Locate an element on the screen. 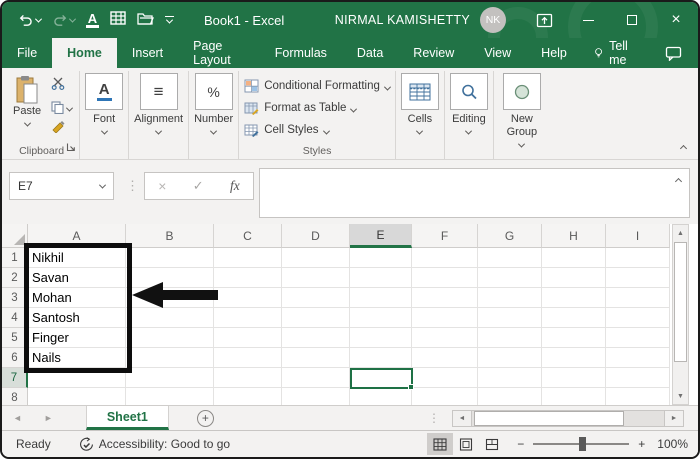 The width and height of the screenshot is (700, 459). column-header-i: I is located at coordinates (638, 236).